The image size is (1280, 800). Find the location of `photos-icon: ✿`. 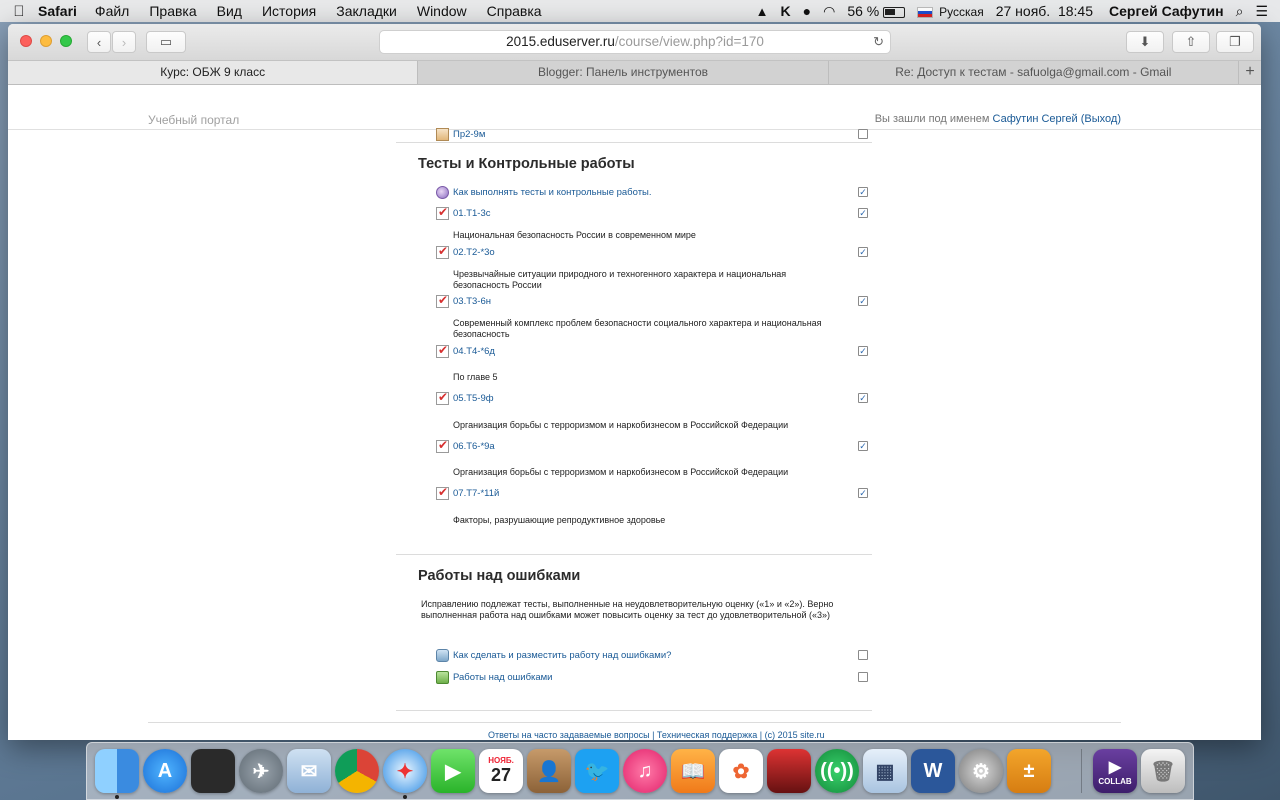

photos-icon: ✿ is located at coordinates (741, 771).